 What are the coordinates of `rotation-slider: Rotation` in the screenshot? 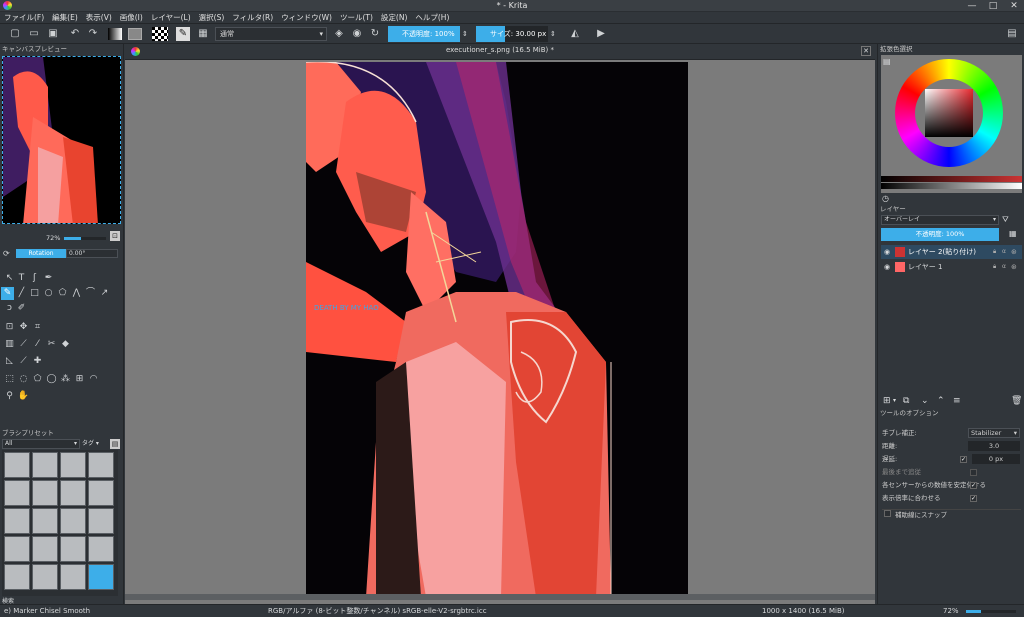 It's located at (41, 253).